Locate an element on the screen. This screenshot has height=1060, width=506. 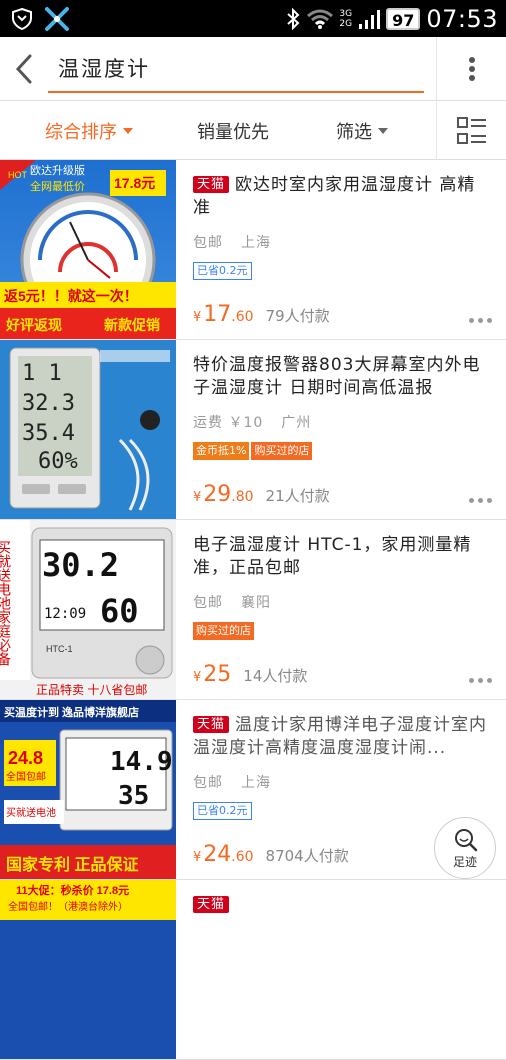
search-input: 温湿度计 is located at coordinates (236, 69).